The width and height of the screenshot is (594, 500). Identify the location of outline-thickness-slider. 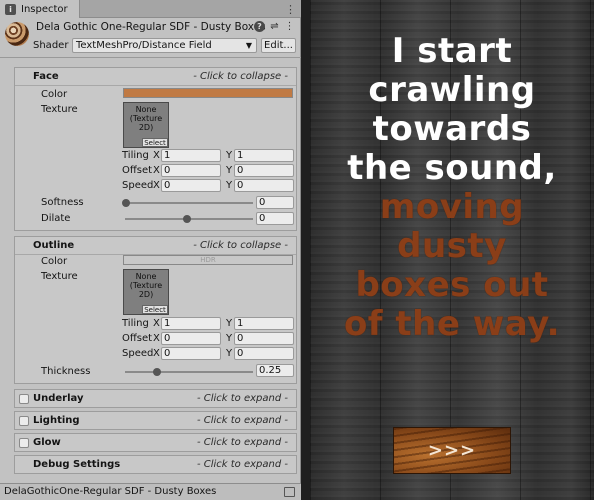
(189, 372).